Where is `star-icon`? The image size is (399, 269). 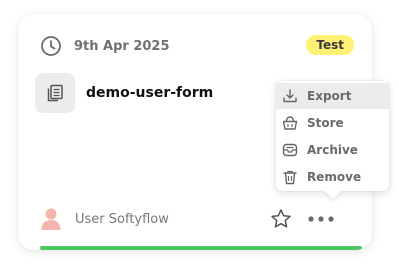 star-icon is located at coordinates (281, 219).